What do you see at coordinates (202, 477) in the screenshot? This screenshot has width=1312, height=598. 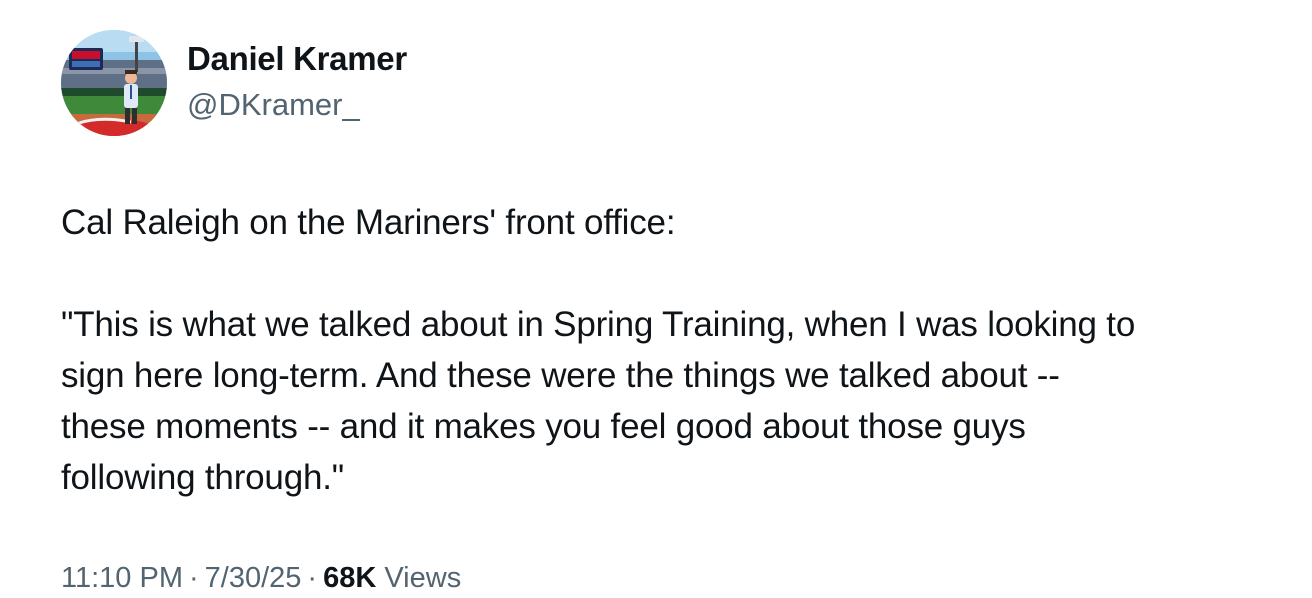 I see `quote-line: following through."` at bounding box center [202, 477].